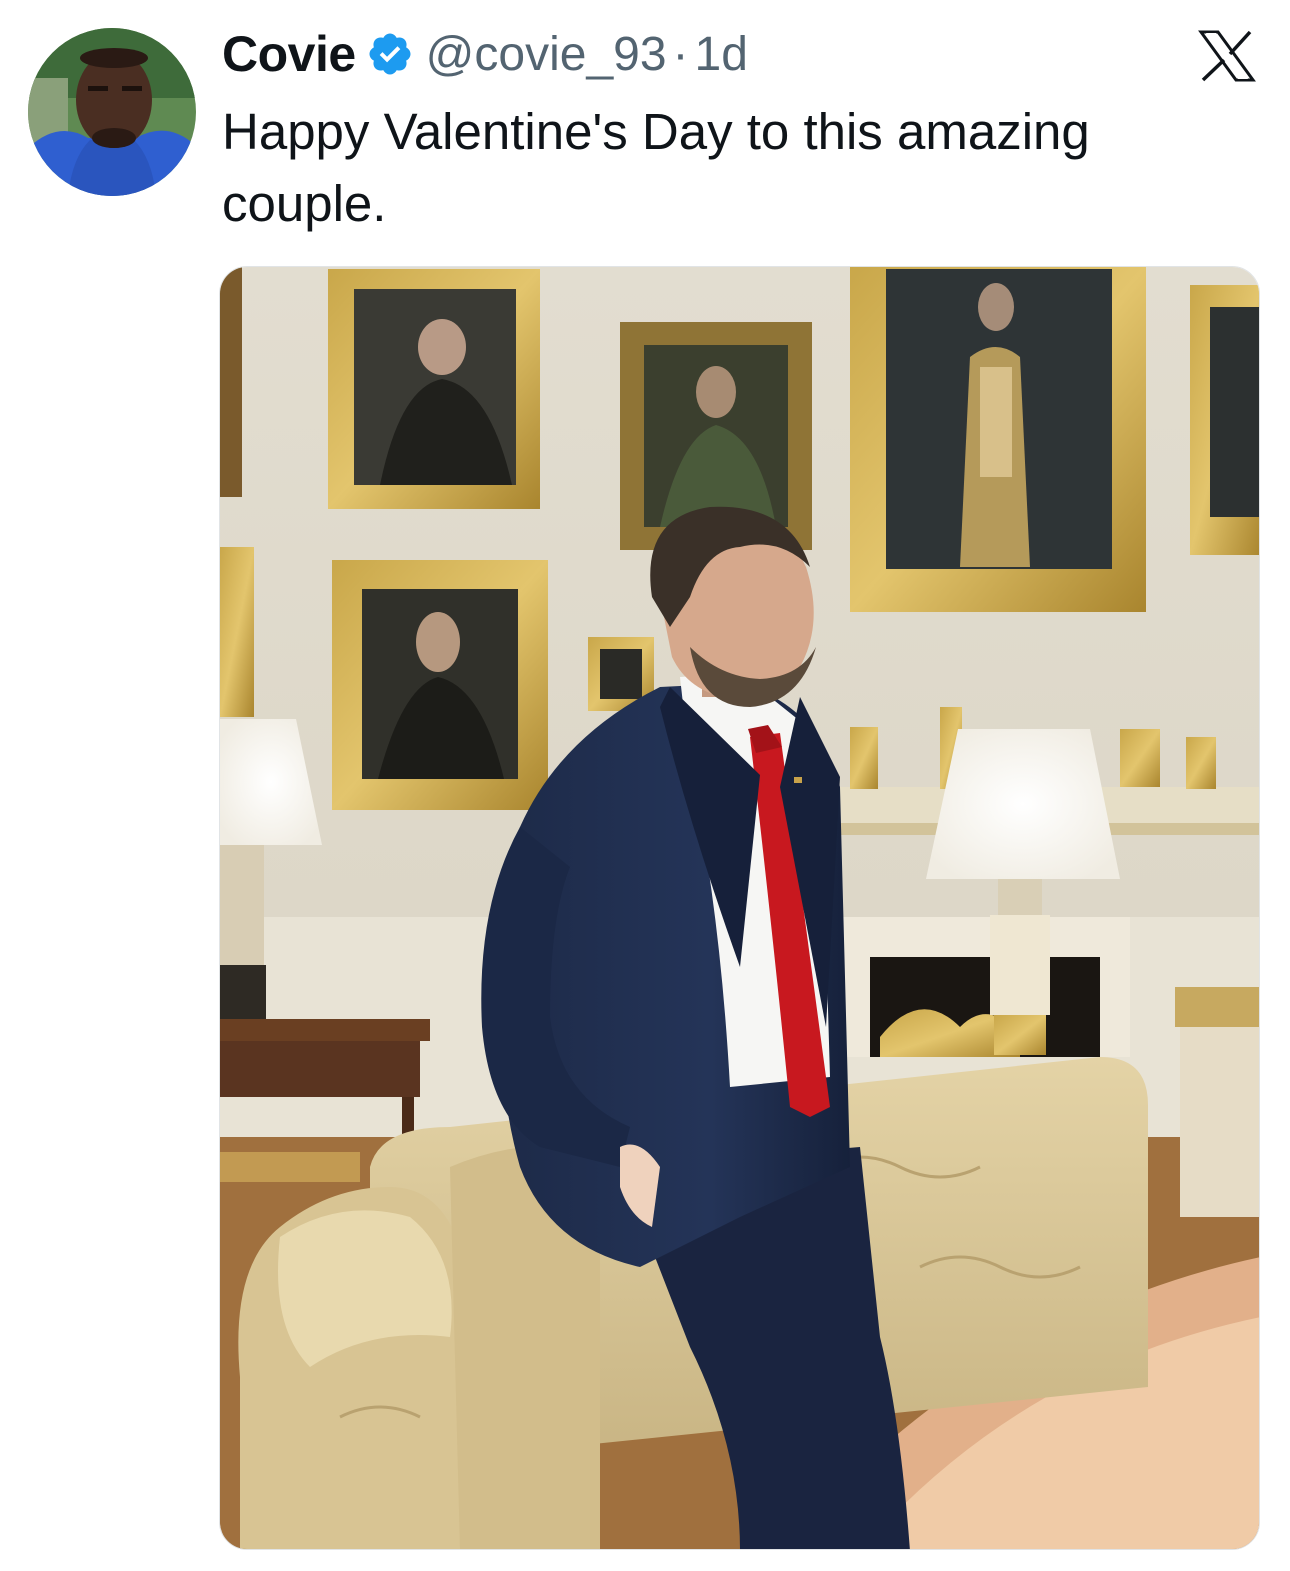 The height and width of the screenshot is (1571, 1290). I want to click on tweet-header: Covie @covie_93 · 1d, so click(485, 54).